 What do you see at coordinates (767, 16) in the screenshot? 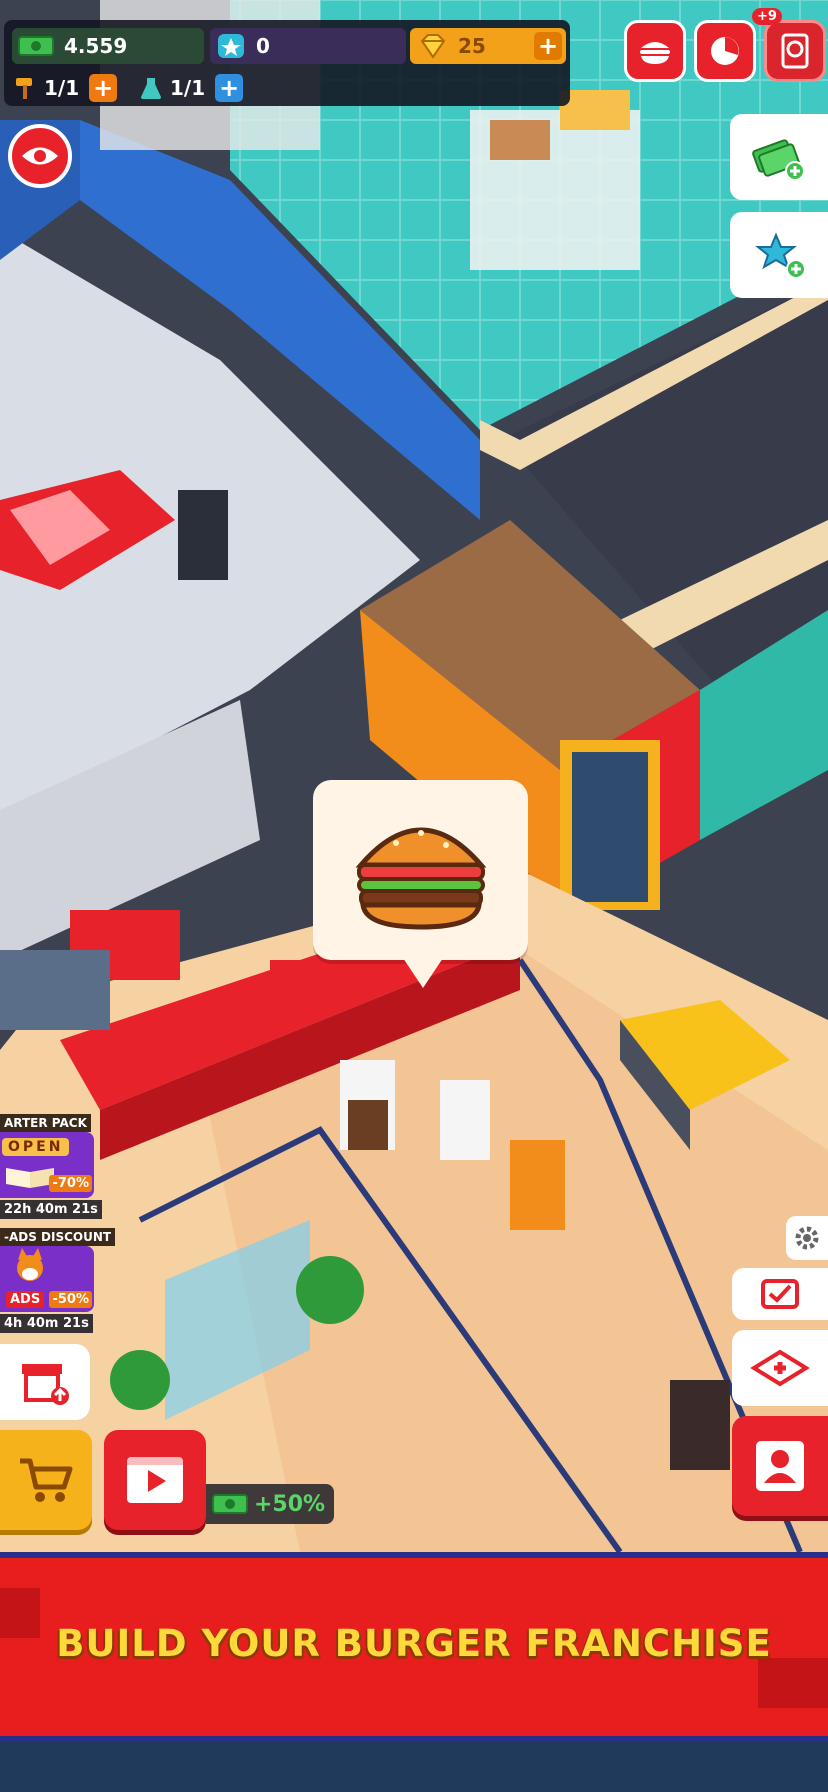
I see `notification-badge: +9` at bounding box center [767, 16].